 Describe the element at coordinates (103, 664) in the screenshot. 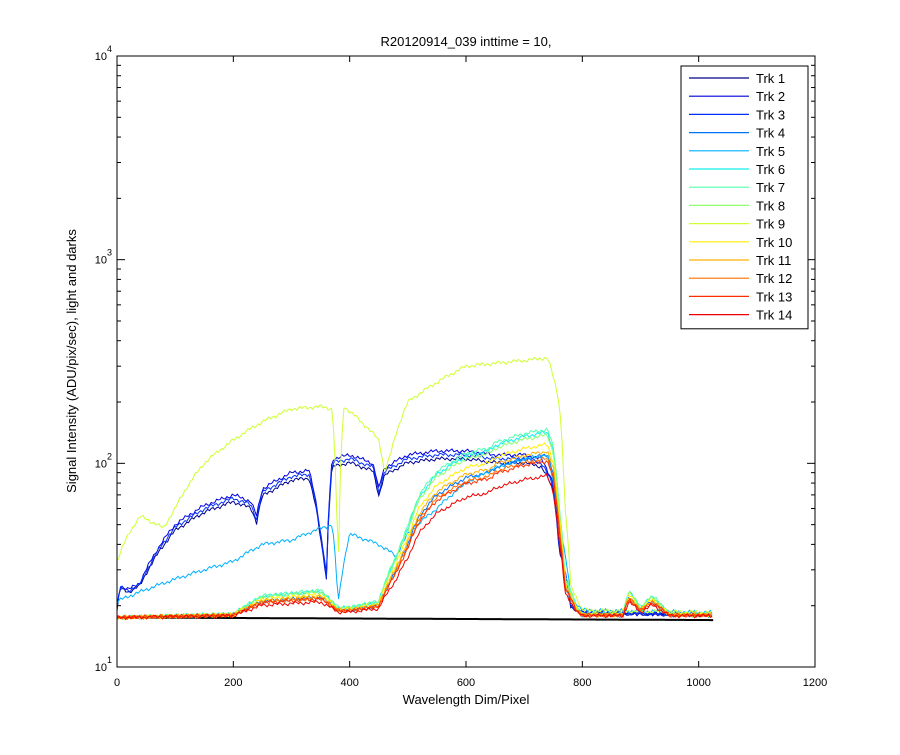

I see `y-tick-label: 101` at that location.